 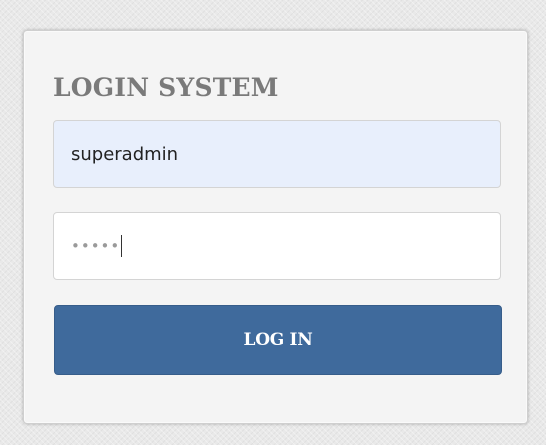 I want to click on username-input, so click(x=277, y=154).